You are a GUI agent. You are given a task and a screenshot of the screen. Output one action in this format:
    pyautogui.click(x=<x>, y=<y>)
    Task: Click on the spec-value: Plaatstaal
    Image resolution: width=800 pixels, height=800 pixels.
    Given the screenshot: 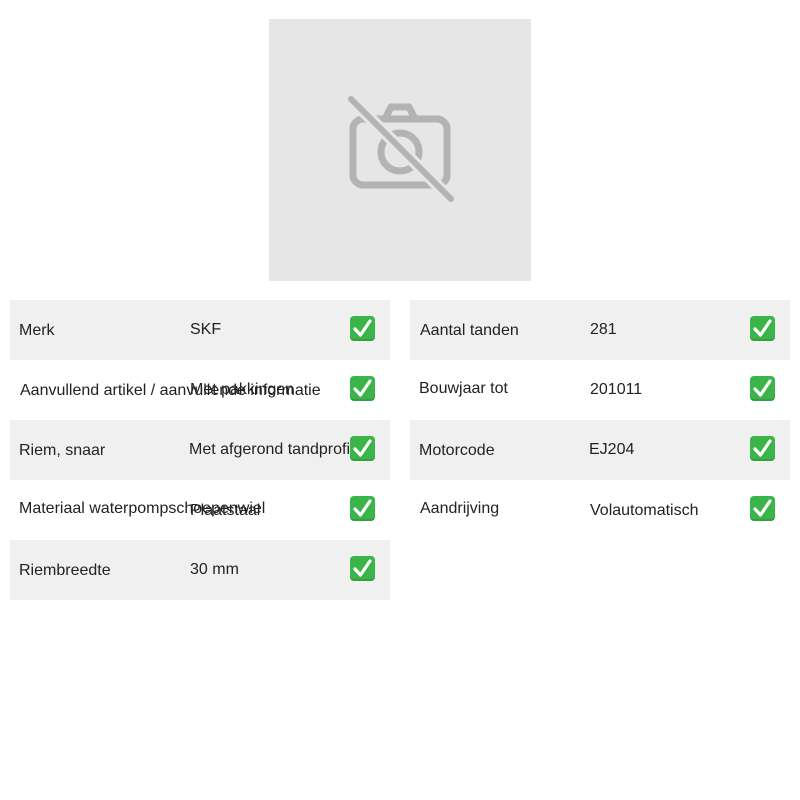 What is the action you would take?
    pyautogui.click(x=225, y=510)
    